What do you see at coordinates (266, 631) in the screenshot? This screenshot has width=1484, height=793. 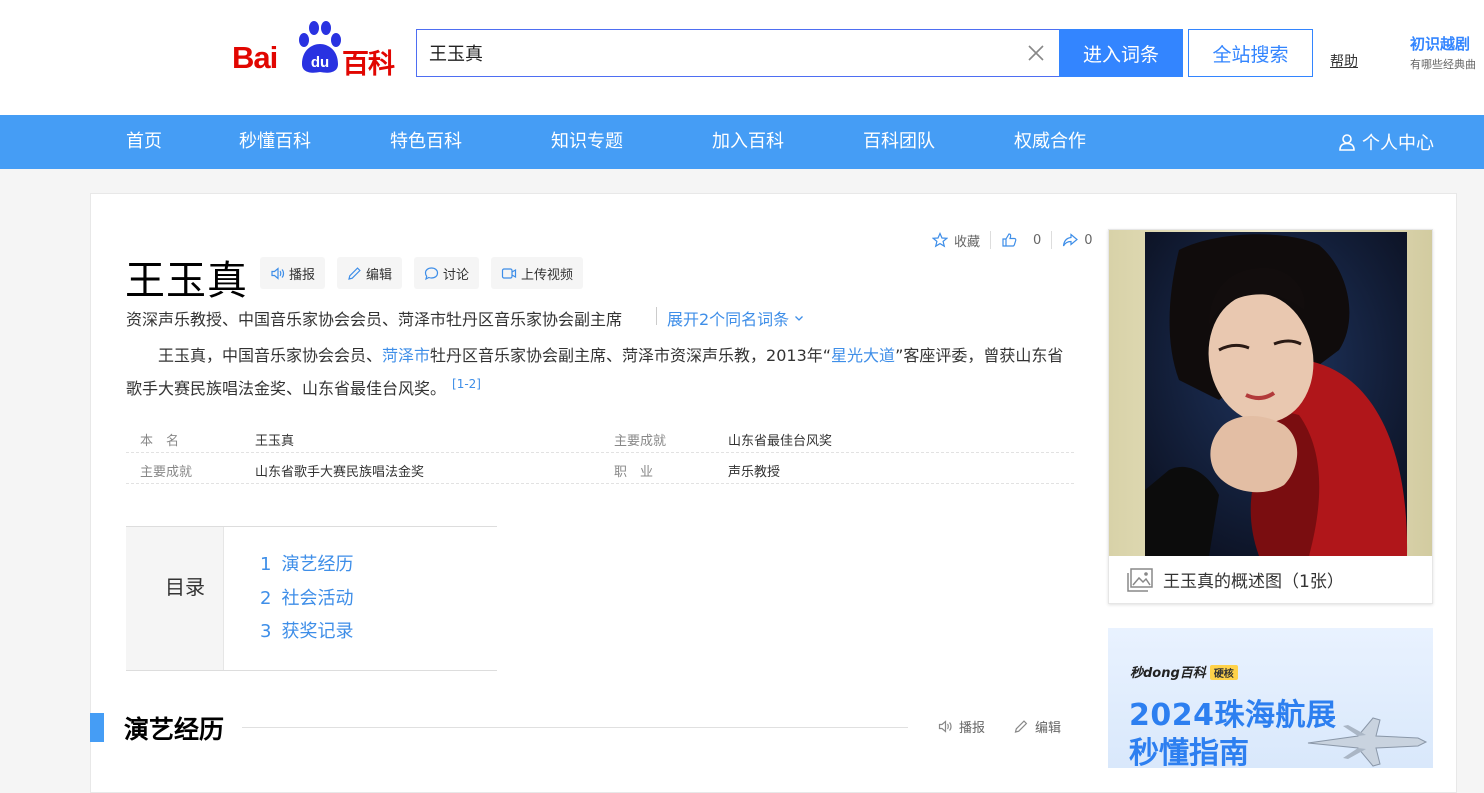 I see `toc-number: 3` at bounding box center [266, 631].